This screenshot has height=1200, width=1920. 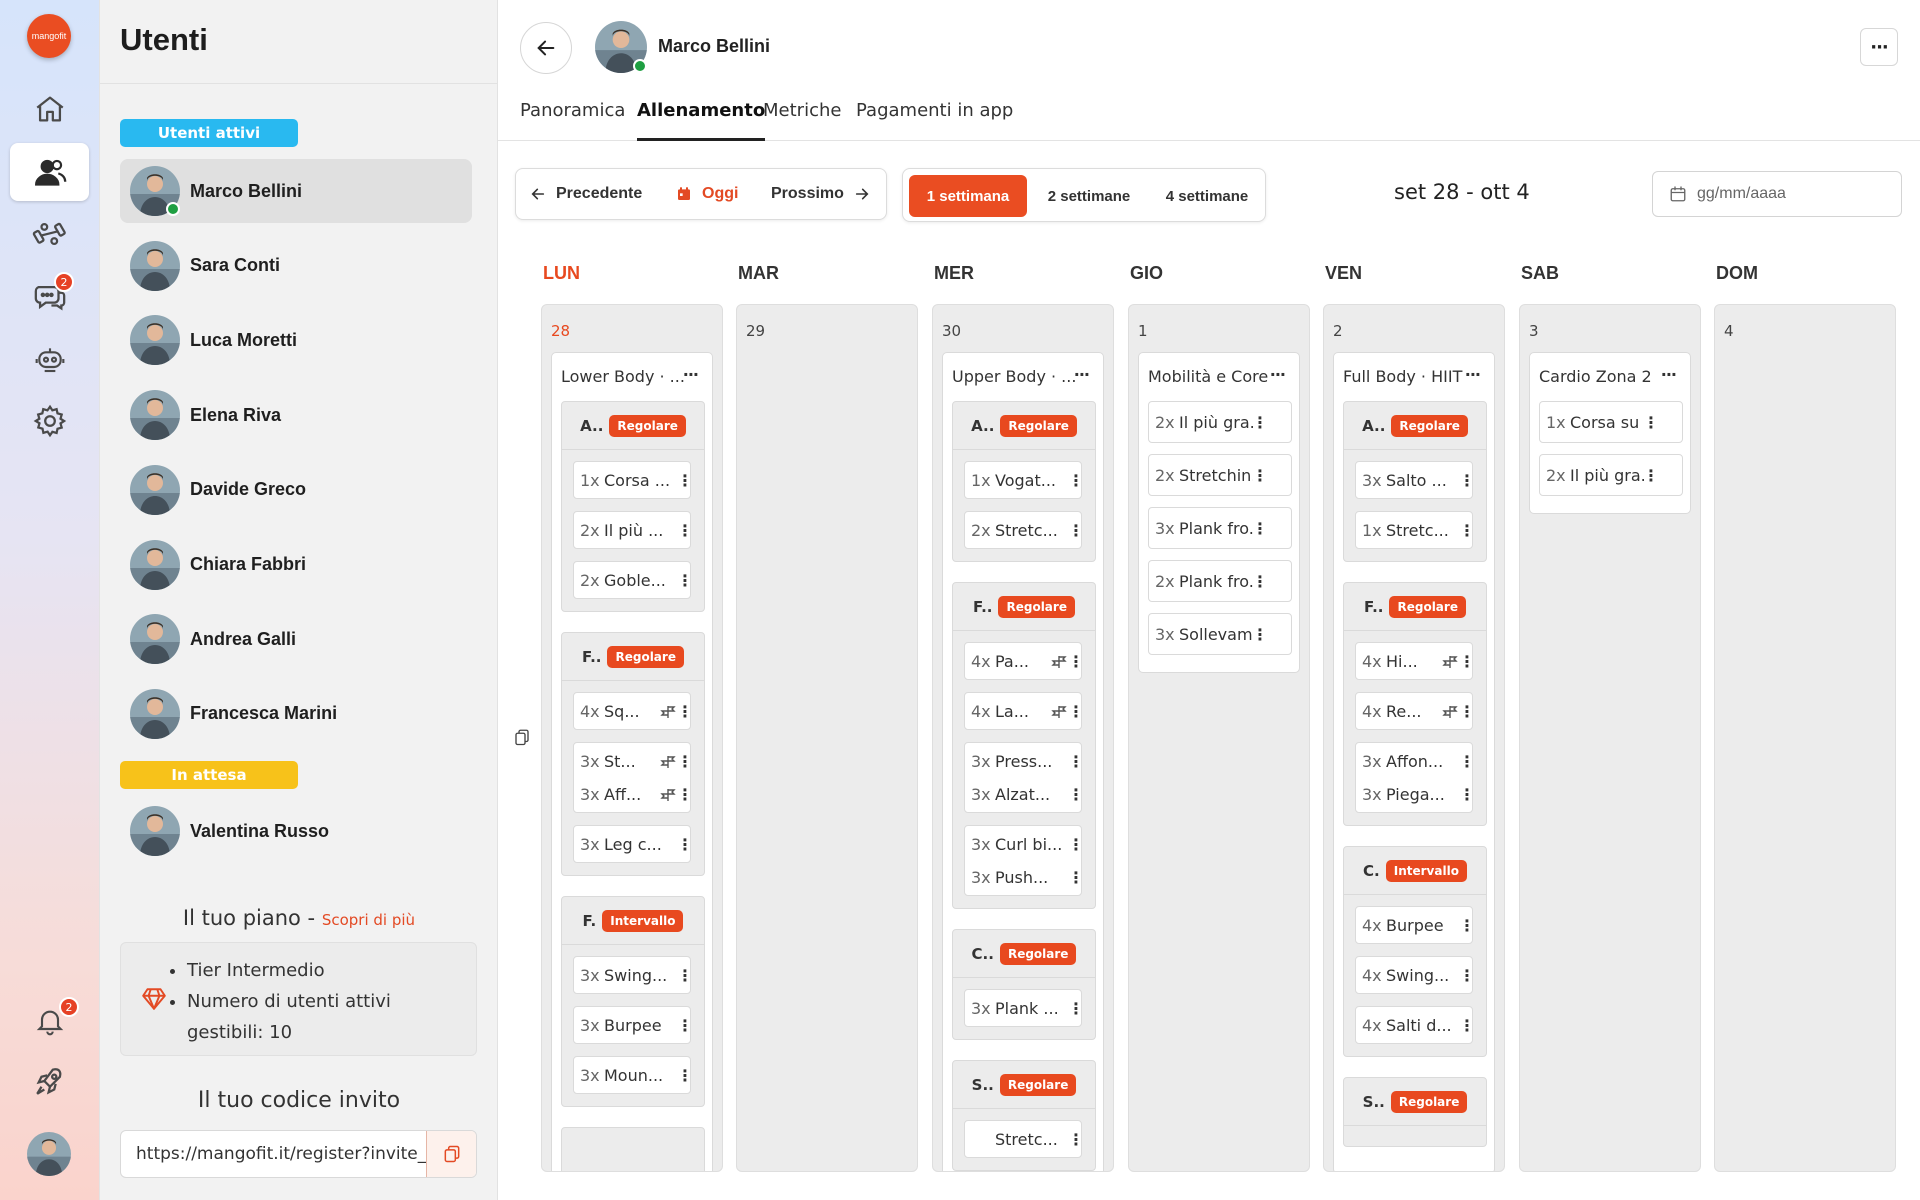 I want to click on nav-settings, so click(x=49, y=421).